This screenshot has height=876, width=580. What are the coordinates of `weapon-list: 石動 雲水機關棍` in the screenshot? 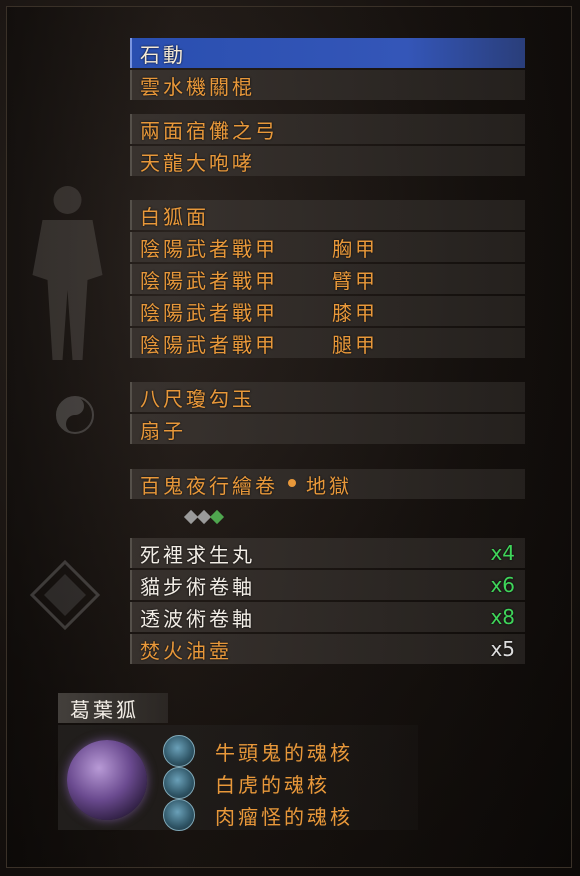 It's located at (327, 70).